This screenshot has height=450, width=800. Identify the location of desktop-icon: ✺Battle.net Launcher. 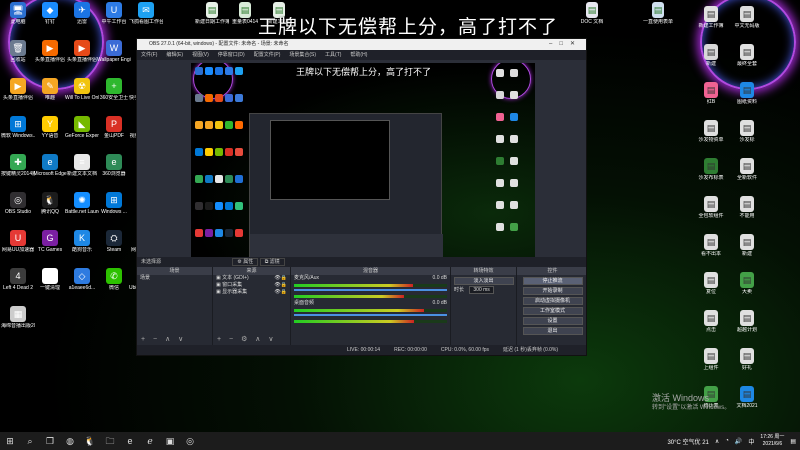
(82, 203).